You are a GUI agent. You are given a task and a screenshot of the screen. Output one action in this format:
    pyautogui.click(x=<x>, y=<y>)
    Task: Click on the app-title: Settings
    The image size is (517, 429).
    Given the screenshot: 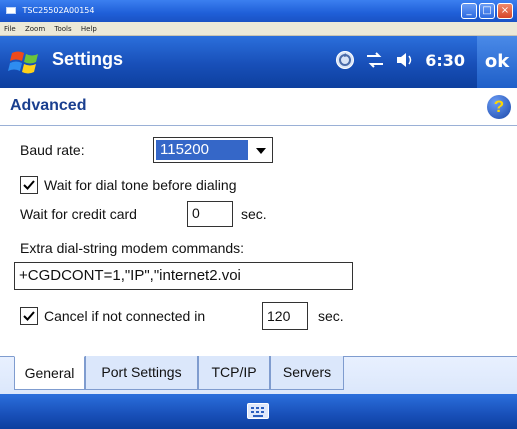 What is the action you would take?
    pyautogui.click(x=88, y=59)
    